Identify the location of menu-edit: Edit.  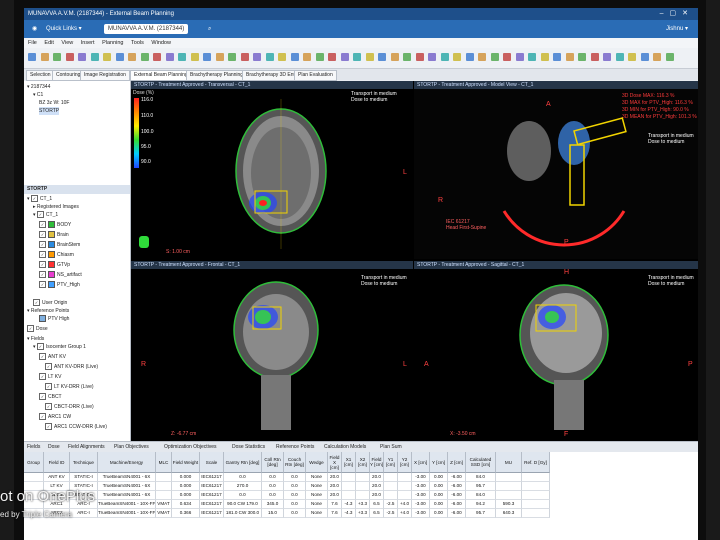
(48, 43).